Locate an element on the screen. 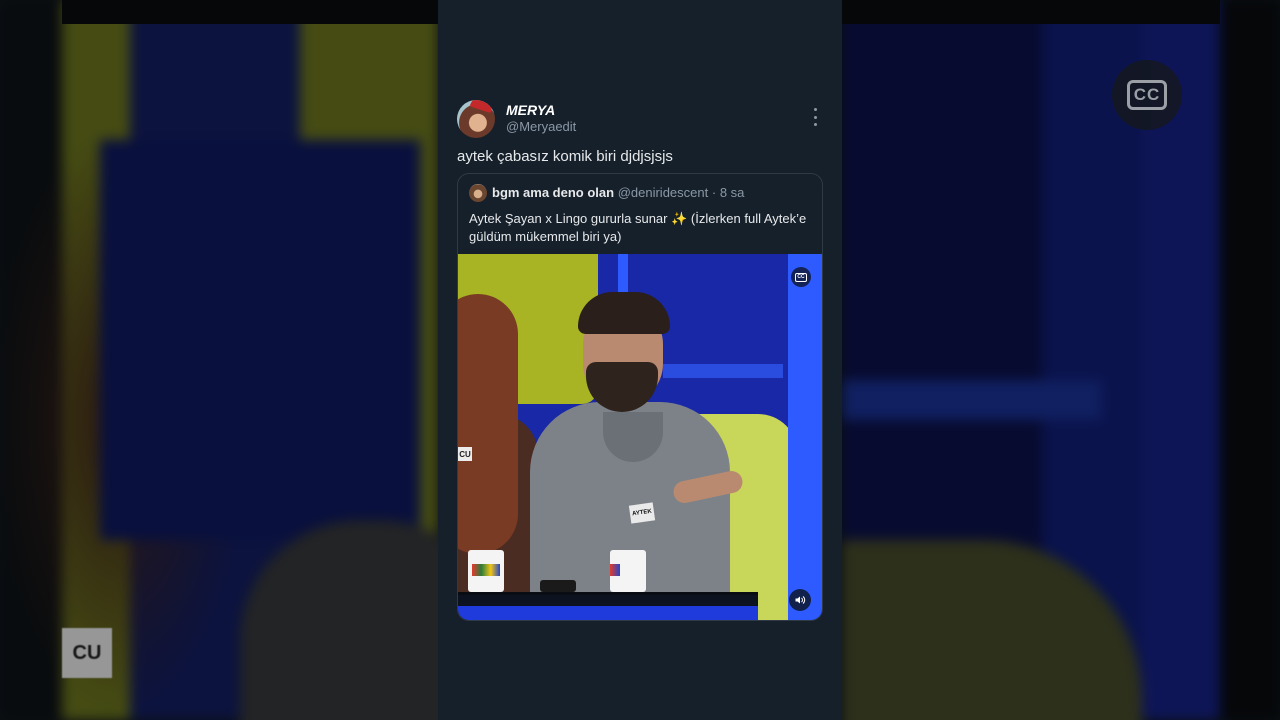 The height and width of the screenshot is (720, 1280). video-set-stripe is located at coordinates (723, 371).